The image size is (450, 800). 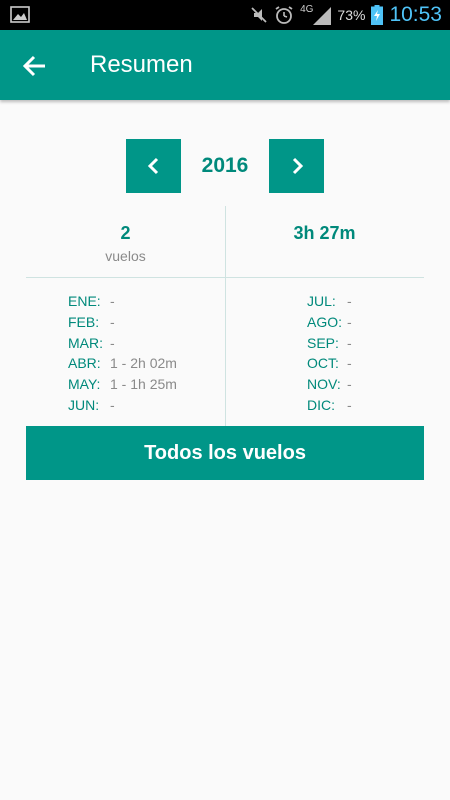 What do you see at coordinates (225, 277) in the screenshot?
I see `horizontal-divider` at bounding box center [225, 277].